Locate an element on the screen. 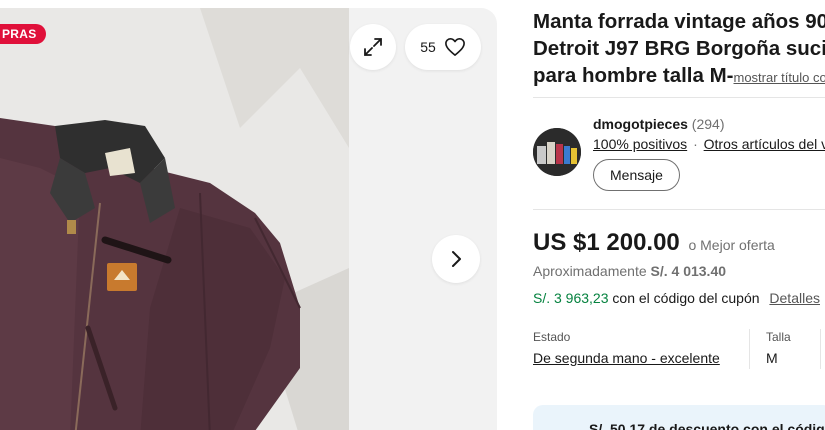 This screenshot has height=430, width=825. approx-value: S/. 4 013.40 is located at coordinates (688, 271).